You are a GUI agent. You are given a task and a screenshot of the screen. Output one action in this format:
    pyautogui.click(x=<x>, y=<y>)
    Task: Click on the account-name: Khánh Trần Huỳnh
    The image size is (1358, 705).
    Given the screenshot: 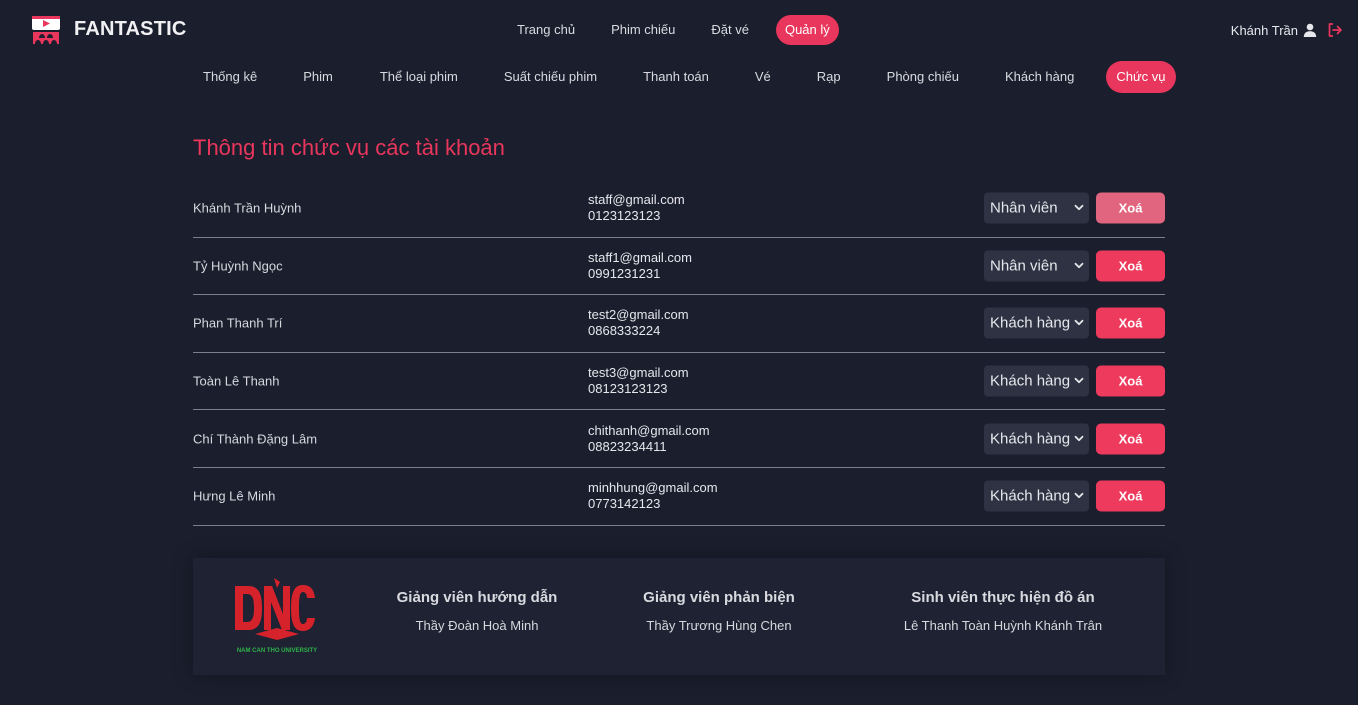 What is the action you would take?
    pyautogui.click(x=247, y=208)
    